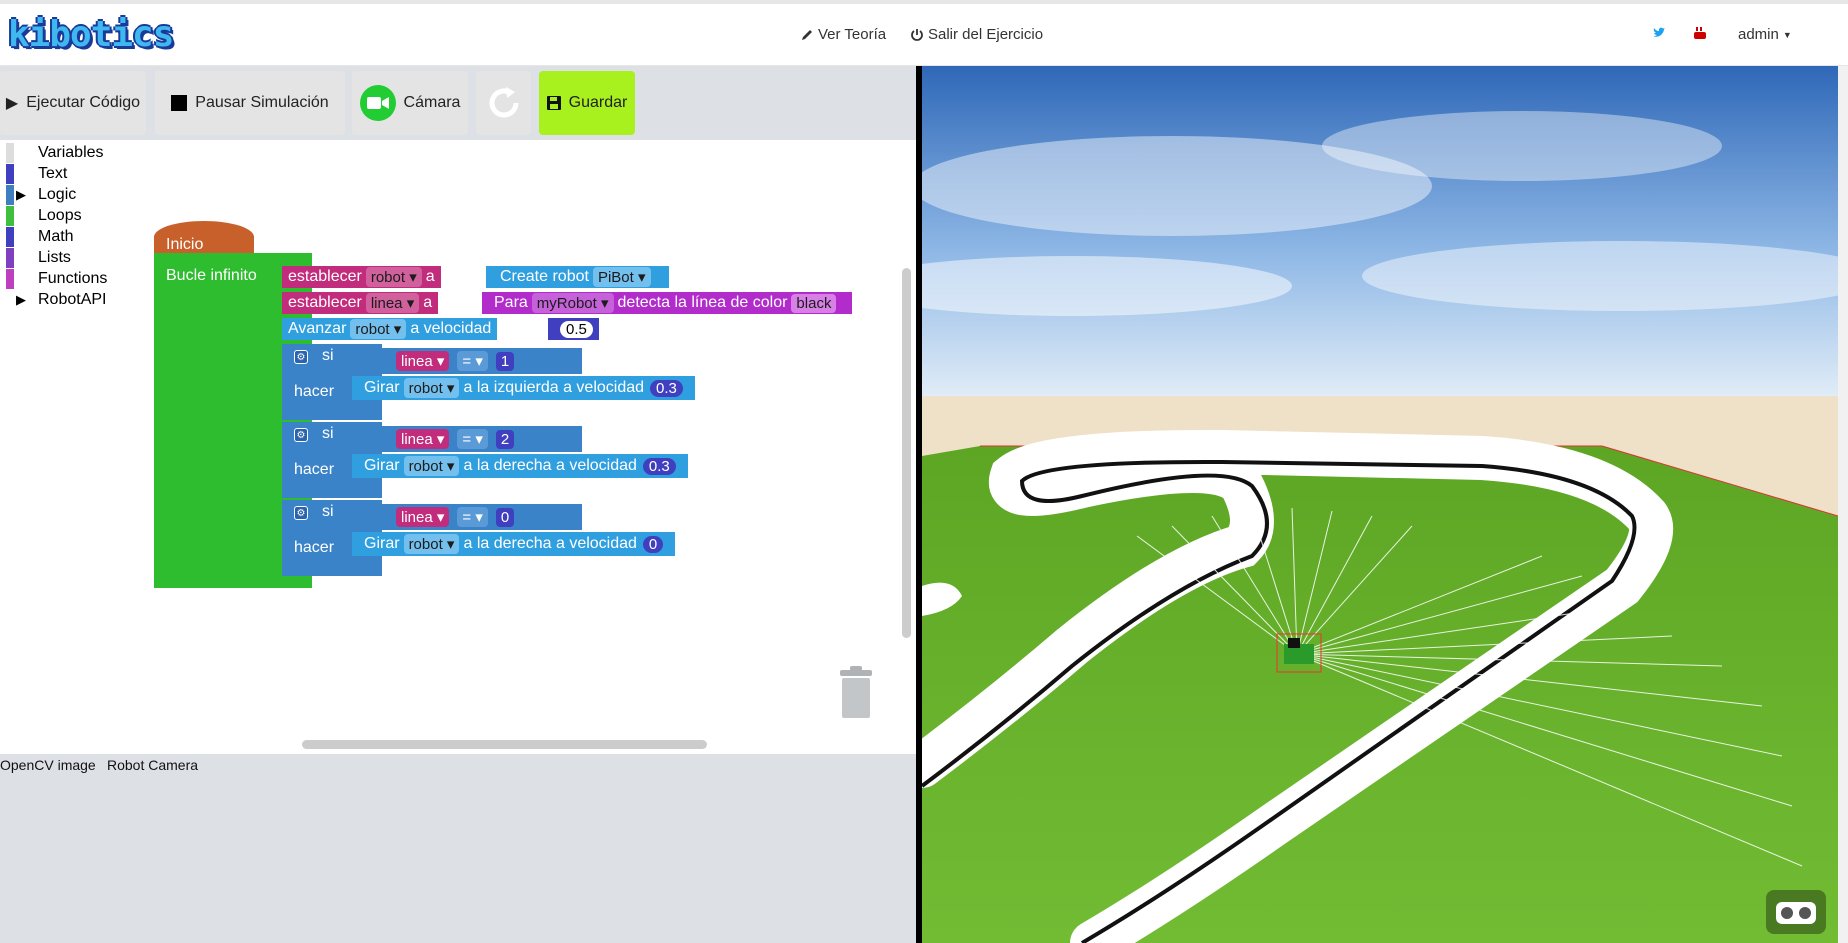 The height and width of the screenshot is (943, 1848). I want to click on toolbox-category-variables: Variables, so click(55, 153).